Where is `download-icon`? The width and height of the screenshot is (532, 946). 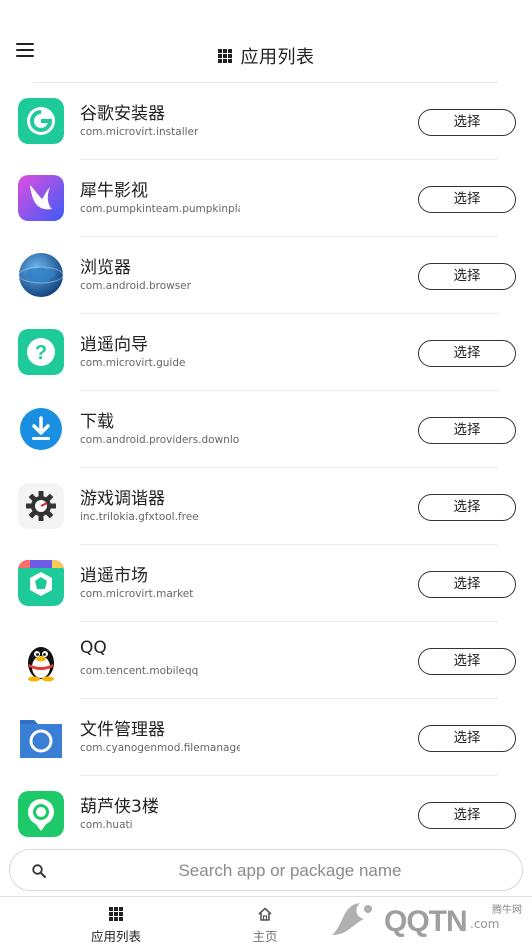
download-icon is located at coordinates (41, 429).